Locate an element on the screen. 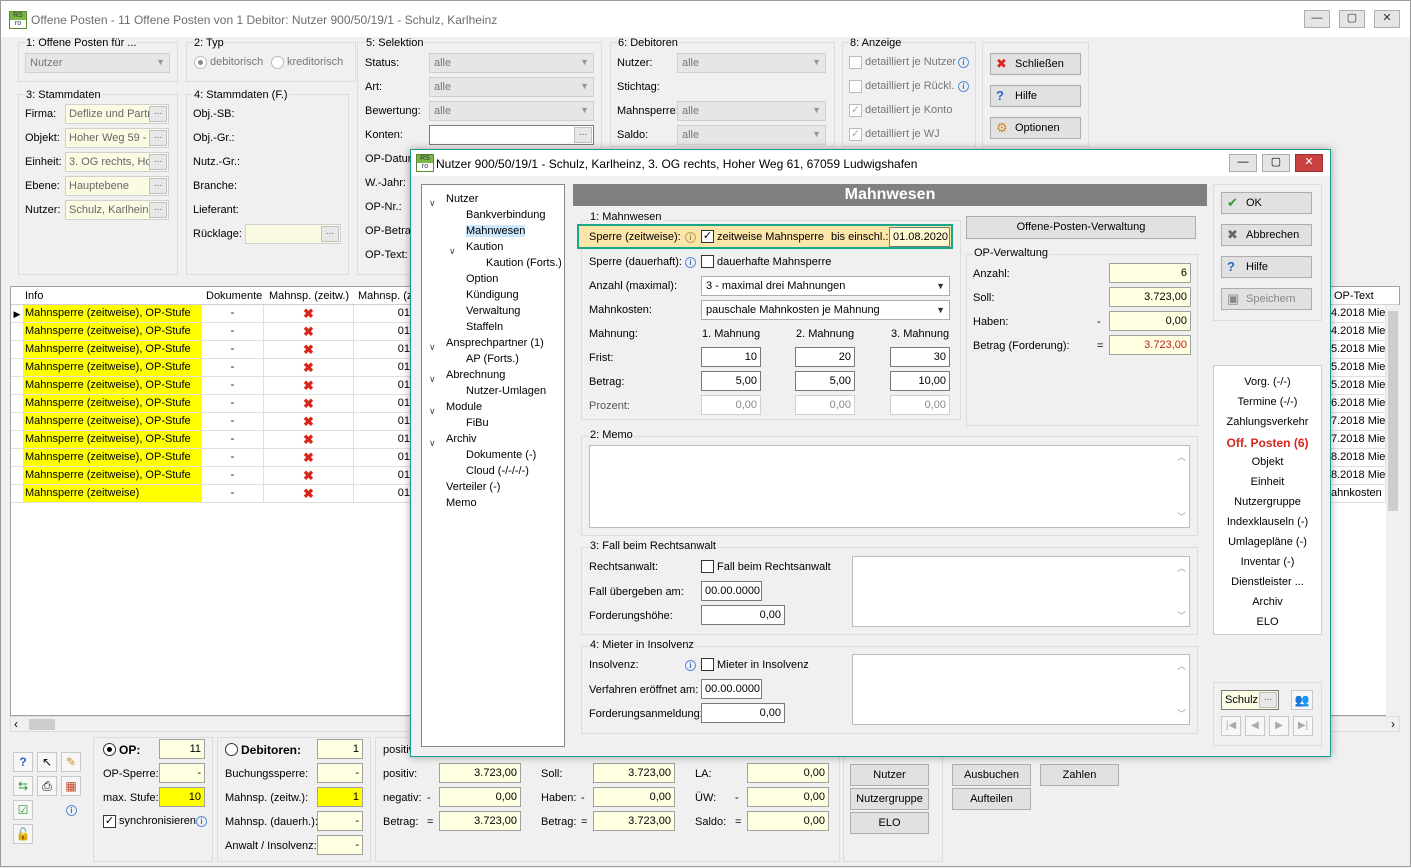 The image size is (1411, 868). nav-link: Einheit is located at coordinates (1267, 482).